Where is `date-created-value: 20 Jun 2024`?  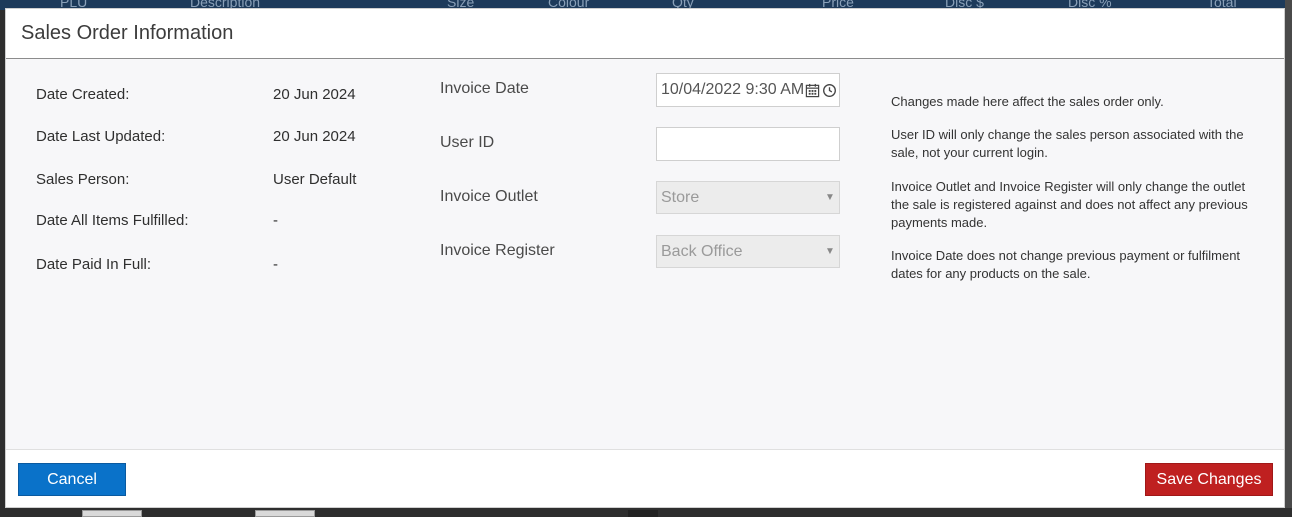 date-created-value: 20 Jun 2024 is located at coordinates (314, 94).